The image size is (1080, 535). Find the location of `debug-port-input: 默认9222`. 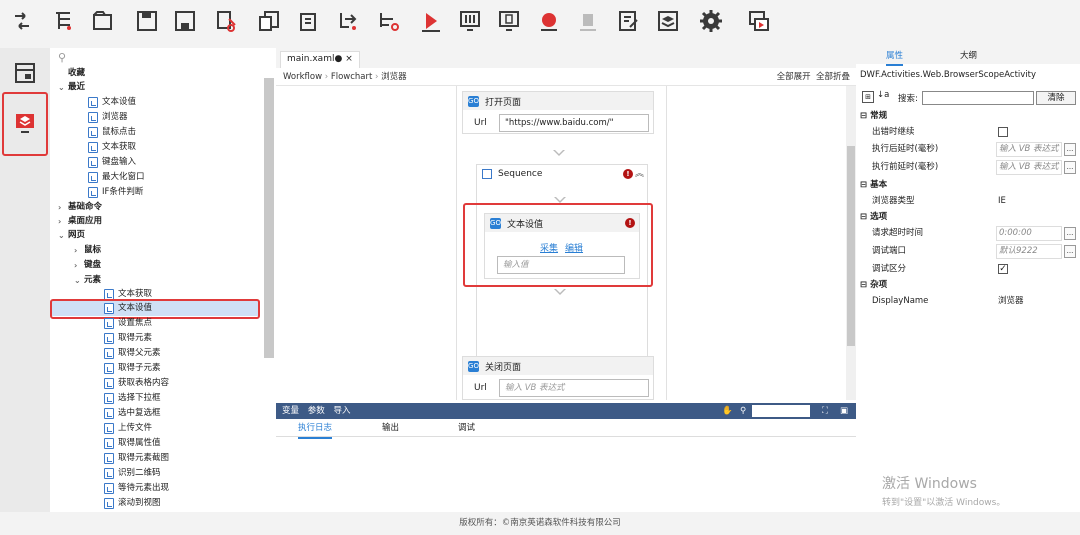

debug-port-input: 默认9222 is located at coordinates (1029, 251).